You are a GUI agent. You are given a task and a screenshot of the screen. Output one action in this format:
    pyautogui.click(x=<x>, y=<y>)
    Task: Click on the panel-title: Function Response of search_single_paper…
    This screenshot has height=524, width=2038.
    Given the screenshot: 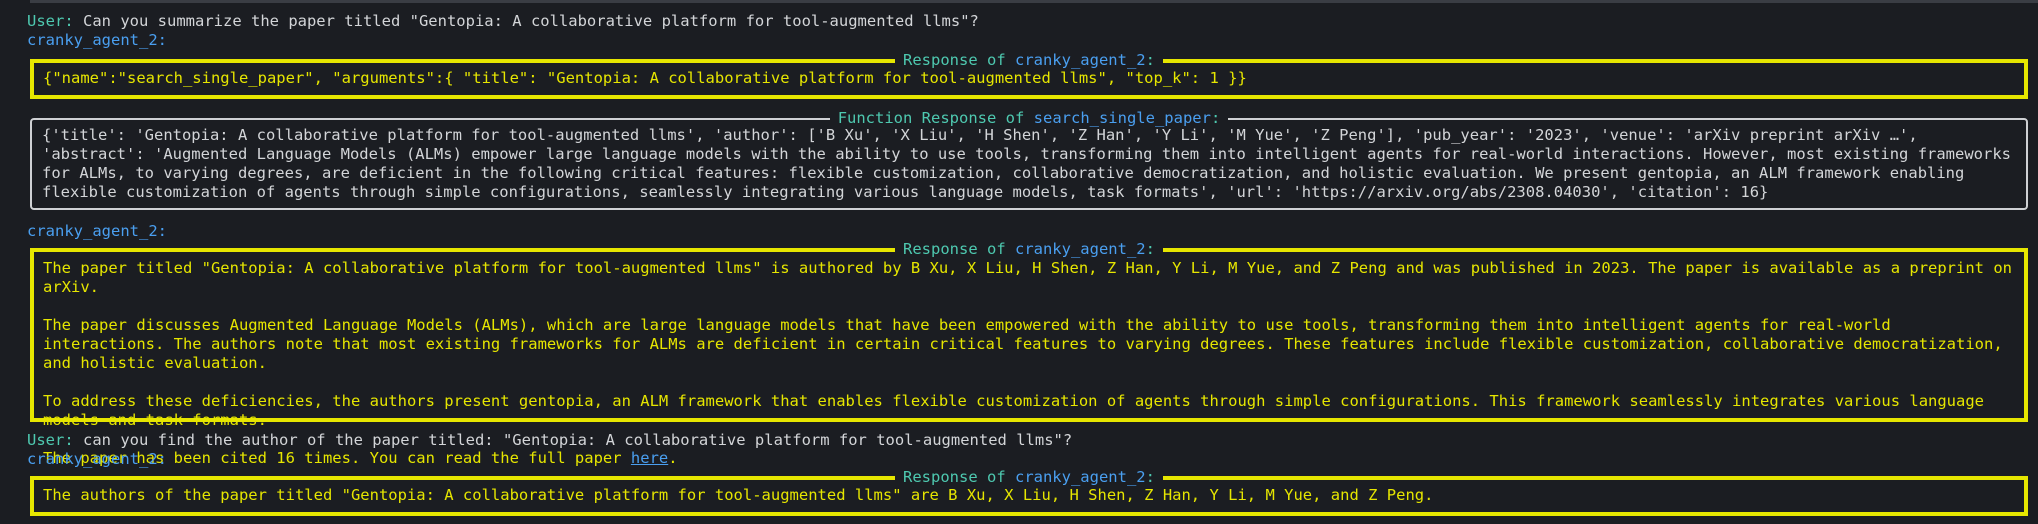 What is the action you would take?
    pyautogui.click(x=1029, y=118)
    